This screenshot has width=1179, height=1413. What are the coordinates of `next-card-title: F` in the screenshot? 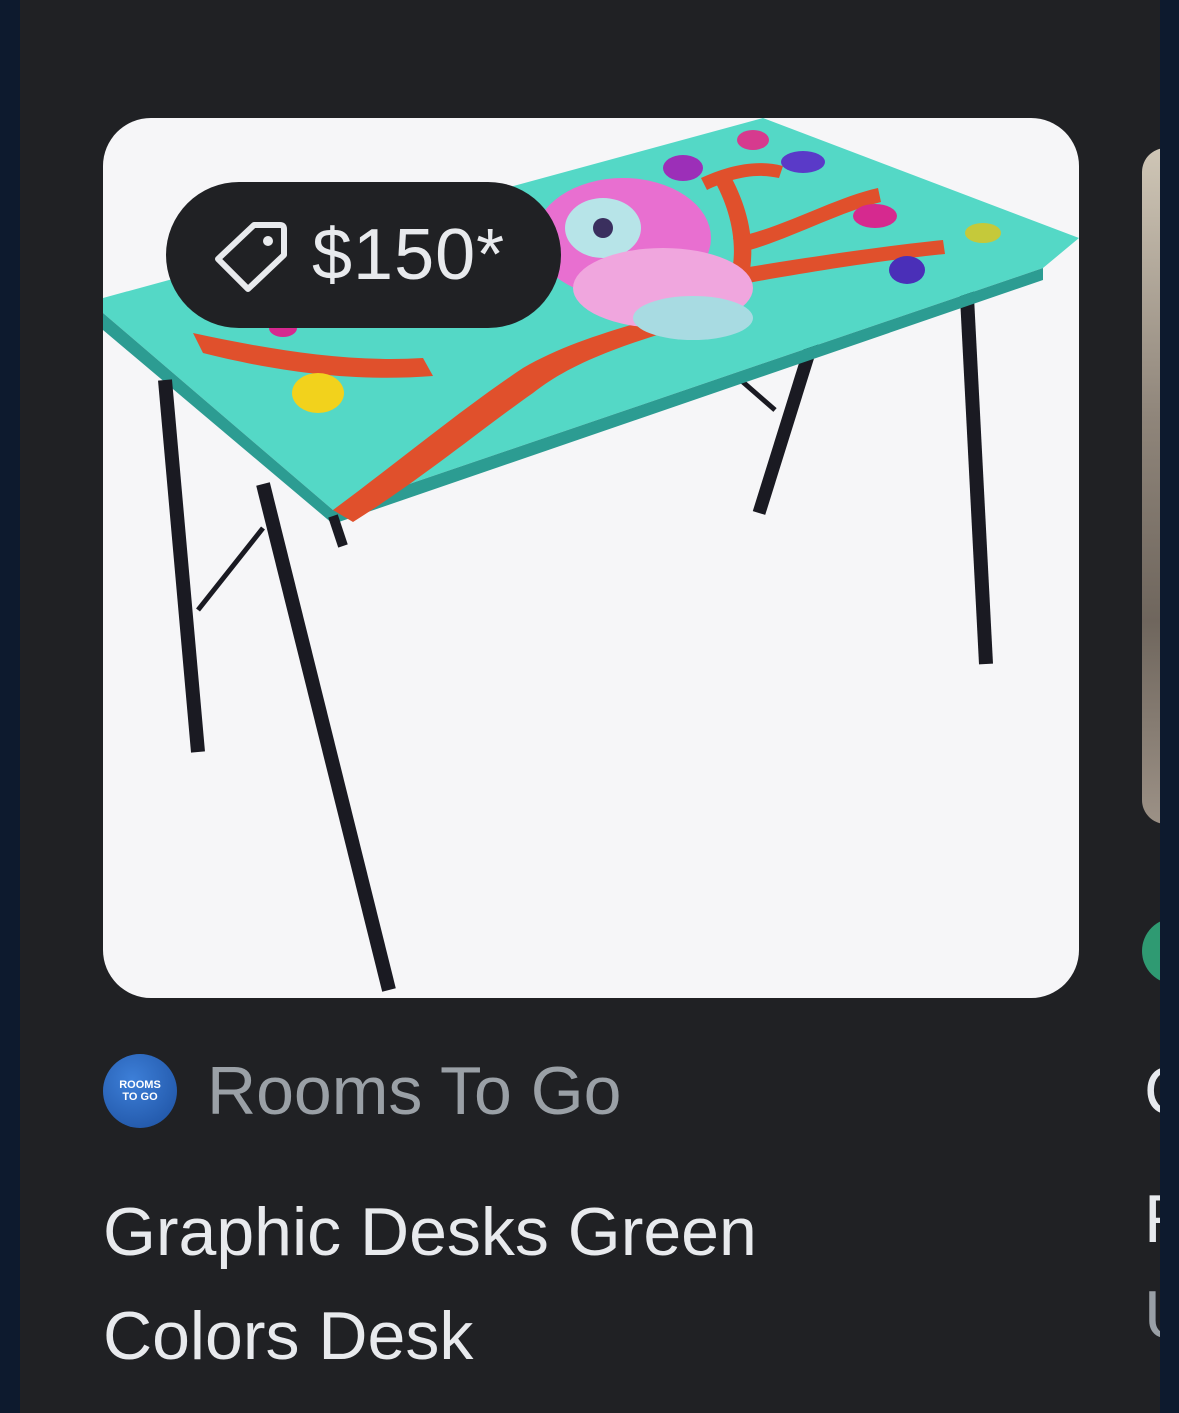 It's located at (1152, 1219).